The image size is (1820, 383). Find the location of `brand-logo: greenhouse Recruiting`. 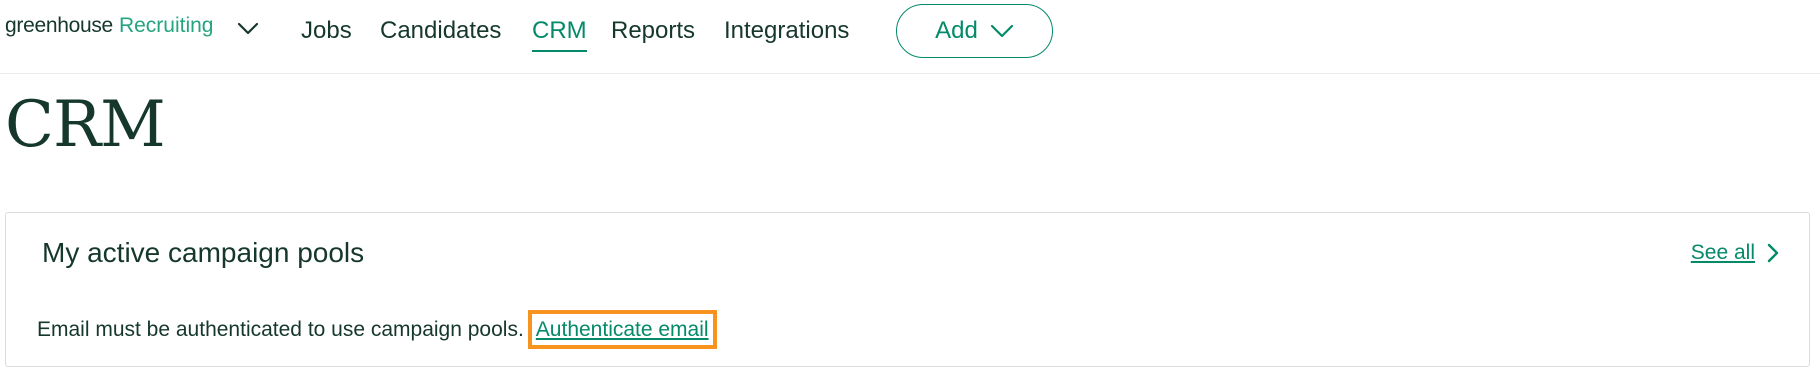

brand-logo: greenhouse Recruiting is located at coordinates (109, 26).